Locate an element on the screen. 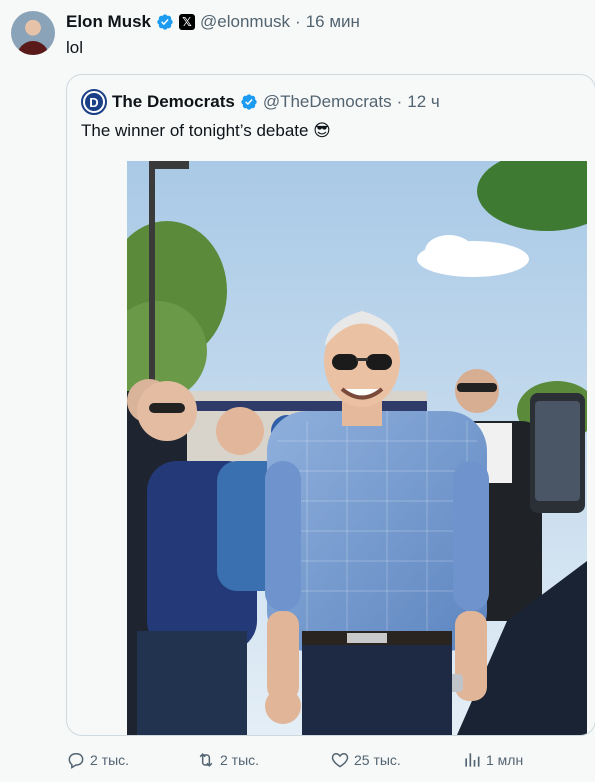 The width and height of the screenshot is (595, 782). quote-author-name: The Democrats is located at coordinates (173, 102).